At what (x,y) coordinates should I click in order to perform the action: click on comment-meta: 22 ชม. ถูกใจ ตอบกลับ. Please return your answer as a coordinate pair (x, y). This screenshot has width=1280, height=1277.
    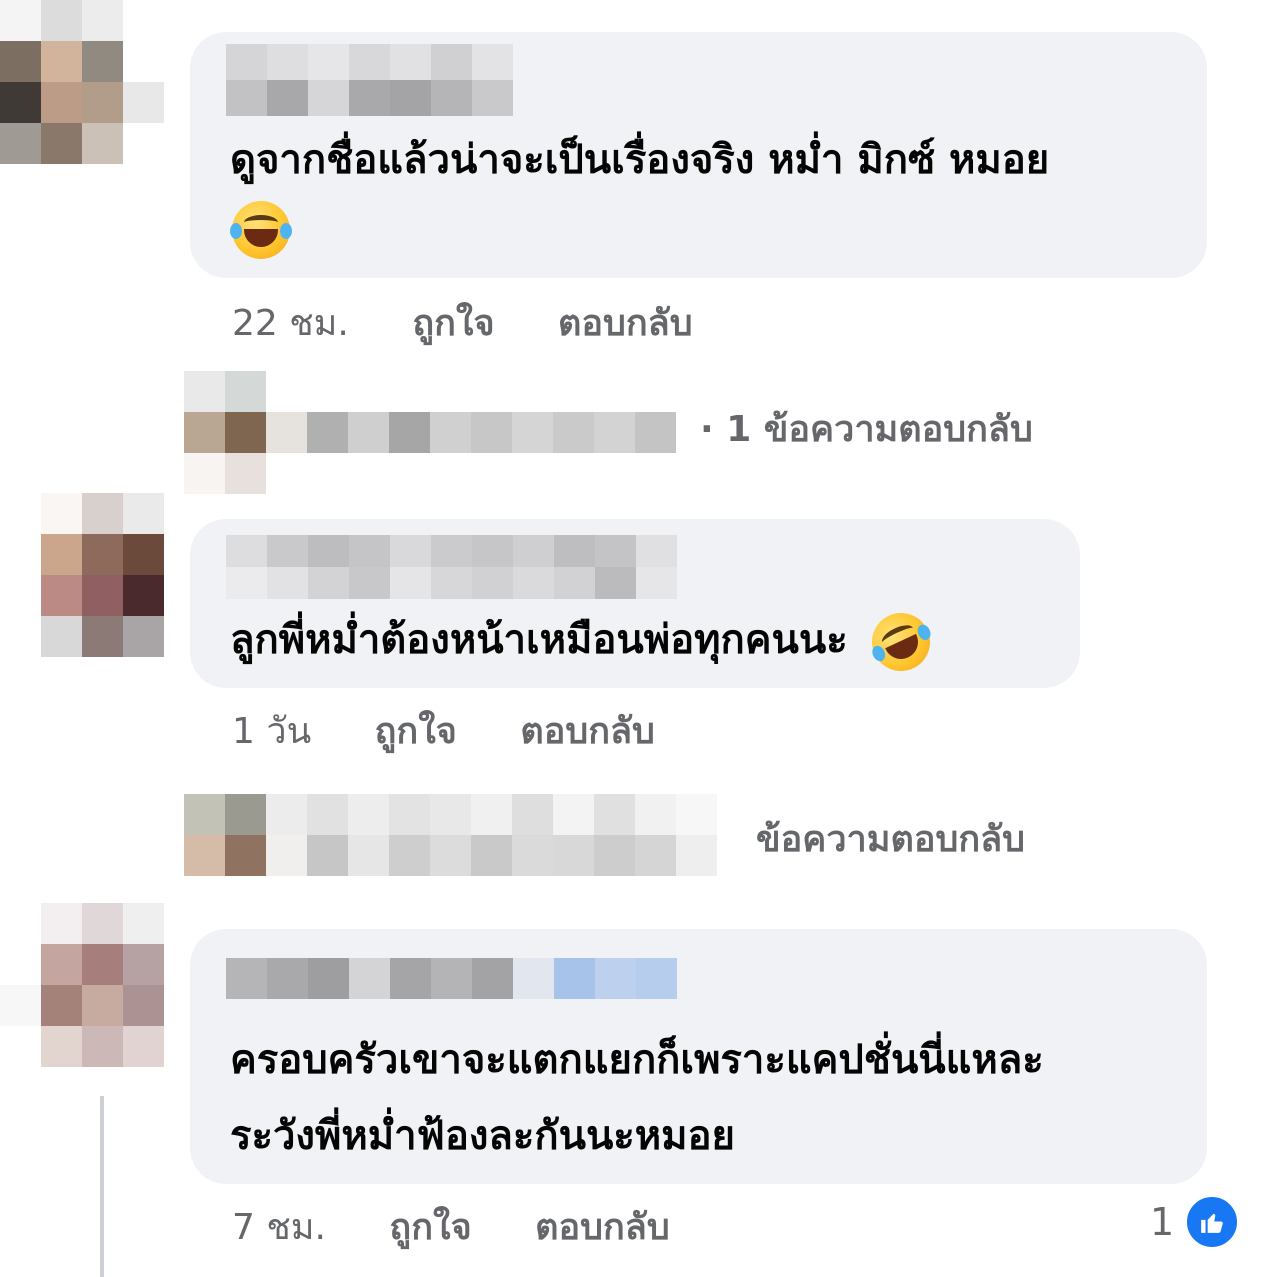
    Looking at the image, I should click on (488, 324).